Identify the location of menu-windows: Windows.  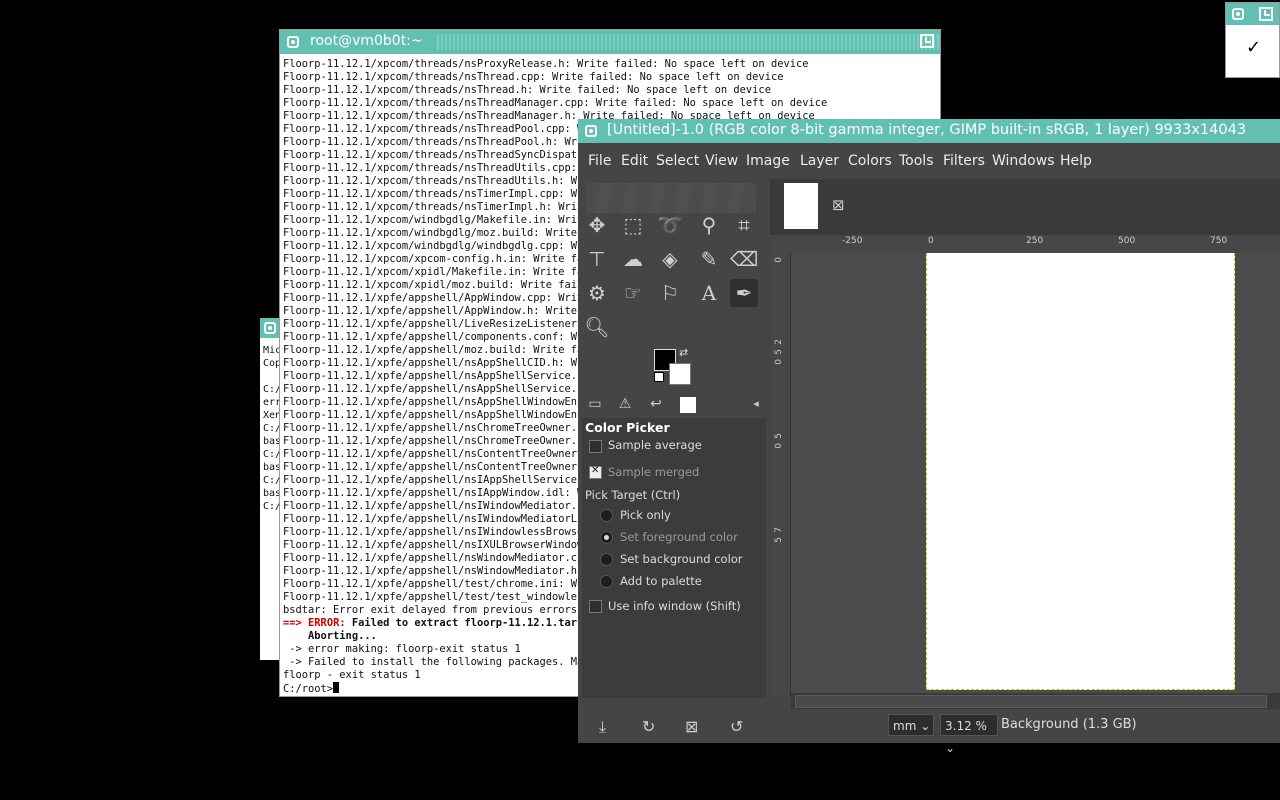
(1023, 161).